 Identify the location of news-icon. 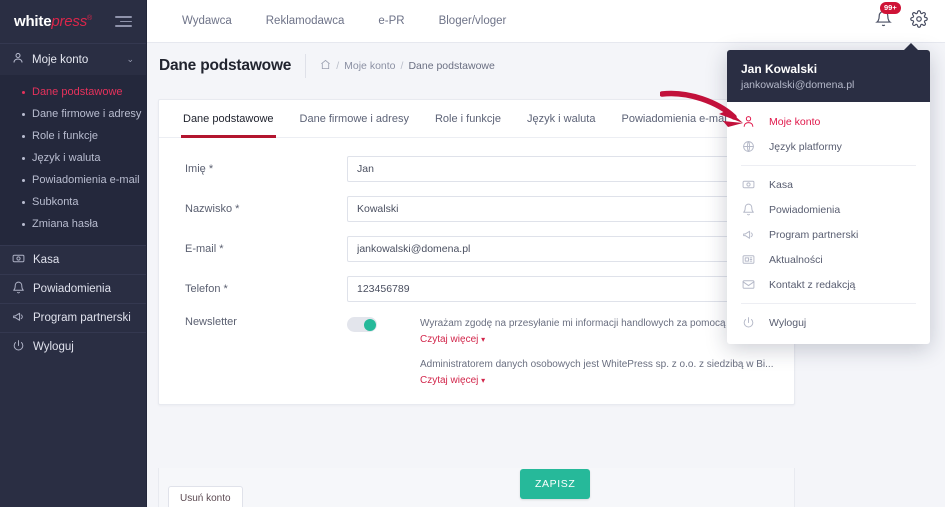
(748, 259).